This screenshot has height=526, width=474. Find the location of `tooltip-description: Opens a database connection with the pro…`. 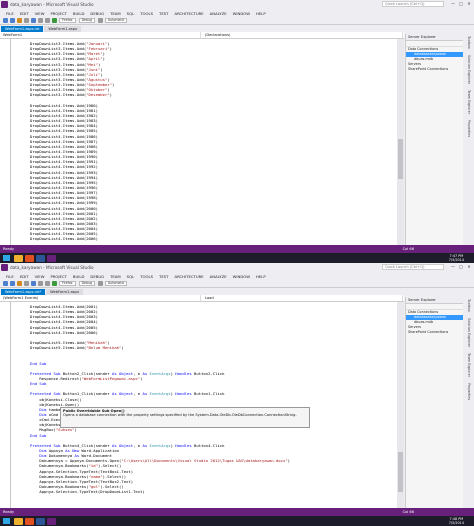

tooltip-description: Opens a database connection with the pro… is located at coordinates (180, 415).